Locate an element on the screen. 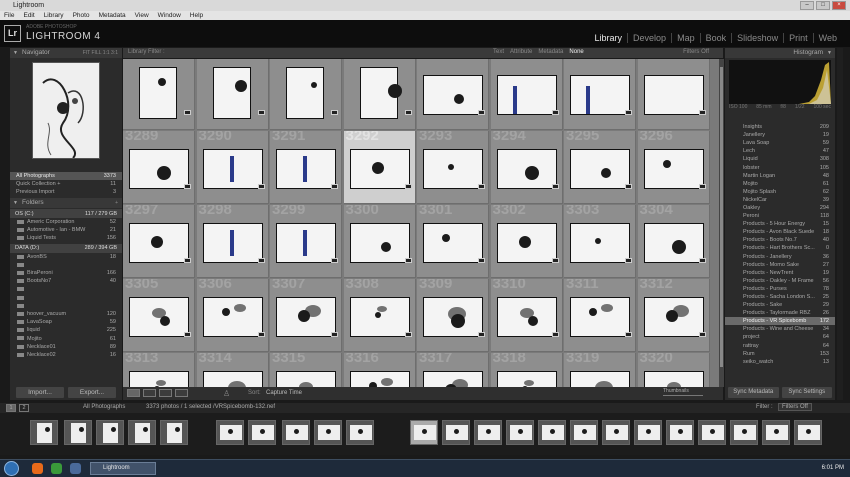 Image resolution: width=850 pixels, height=477 pixels. keyword-item: Products - Wine and Cheese 34 is located at coordinates (780, 329).